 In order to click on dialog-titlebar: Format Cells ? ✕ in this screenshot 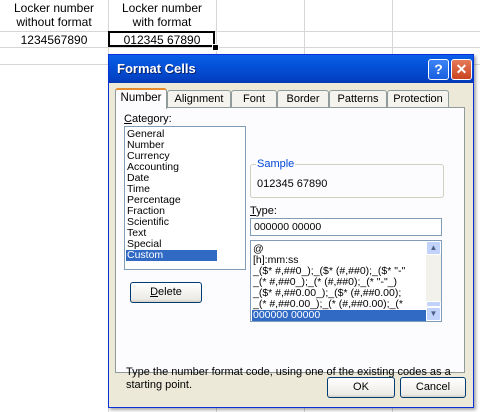, I will do `click(291, 69)`.